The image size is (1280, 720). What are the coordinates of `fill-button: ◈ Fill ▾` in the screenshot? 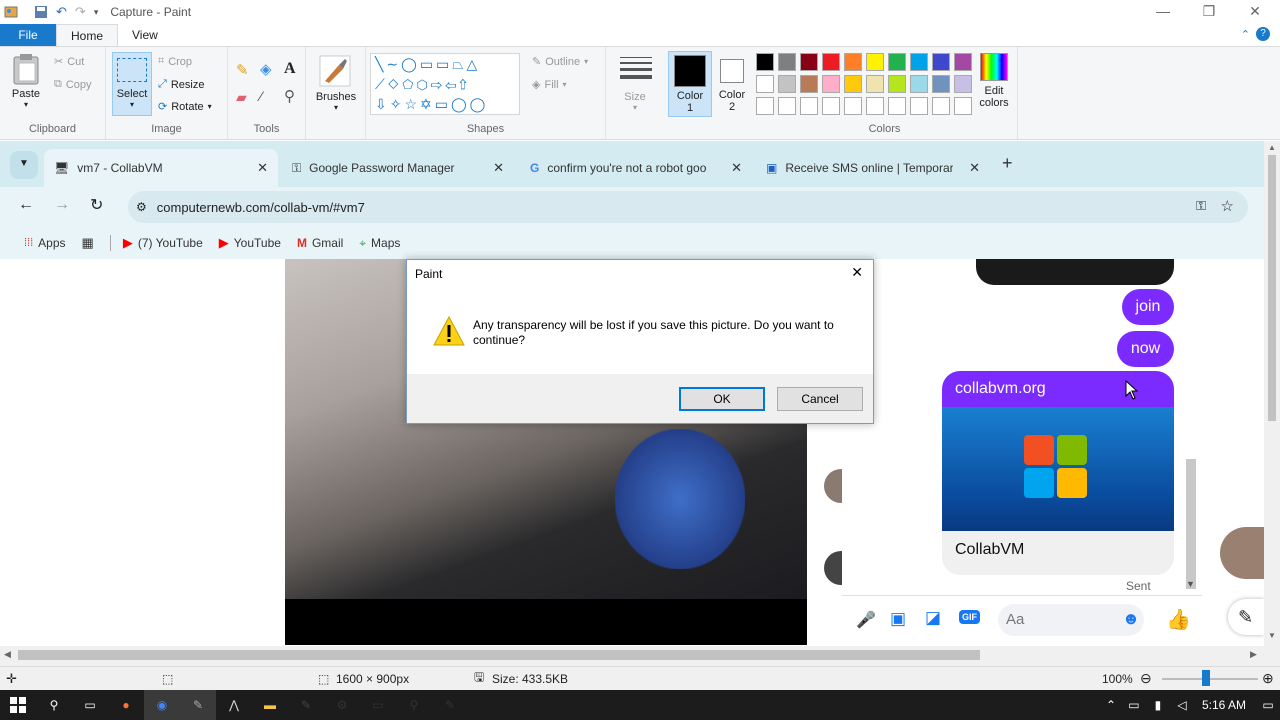 It's located at (549, 85).